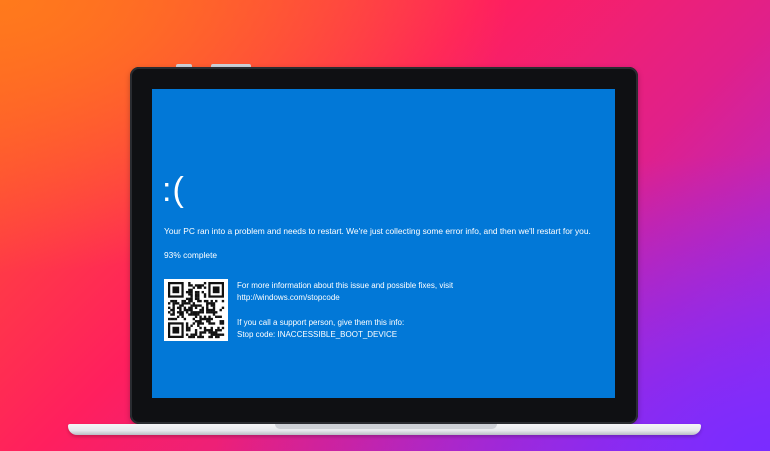  Describe the element at coordinates (191, 255) in the screenshot. I see `progress-text: 93% complete` at that location.